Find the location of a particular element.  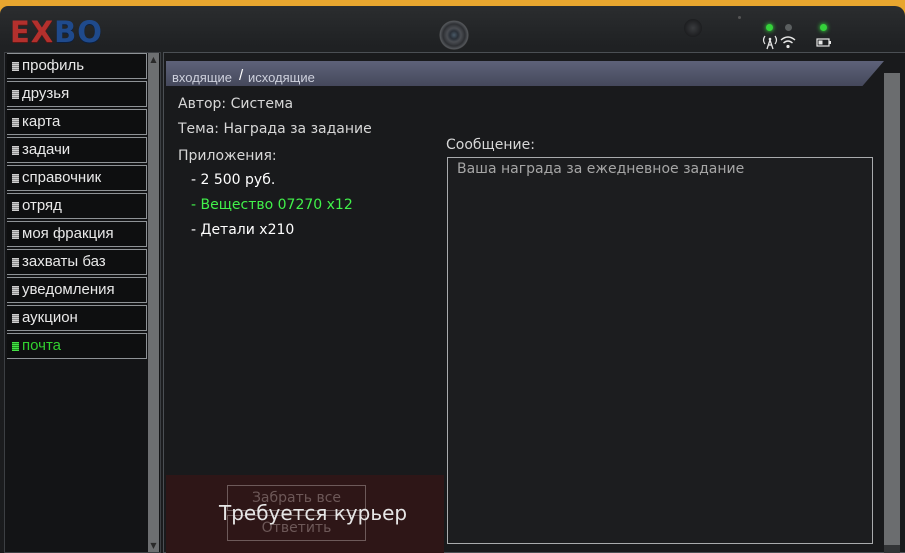

sidebar-item-auction: аукцион is located at coordinates (77, 318).